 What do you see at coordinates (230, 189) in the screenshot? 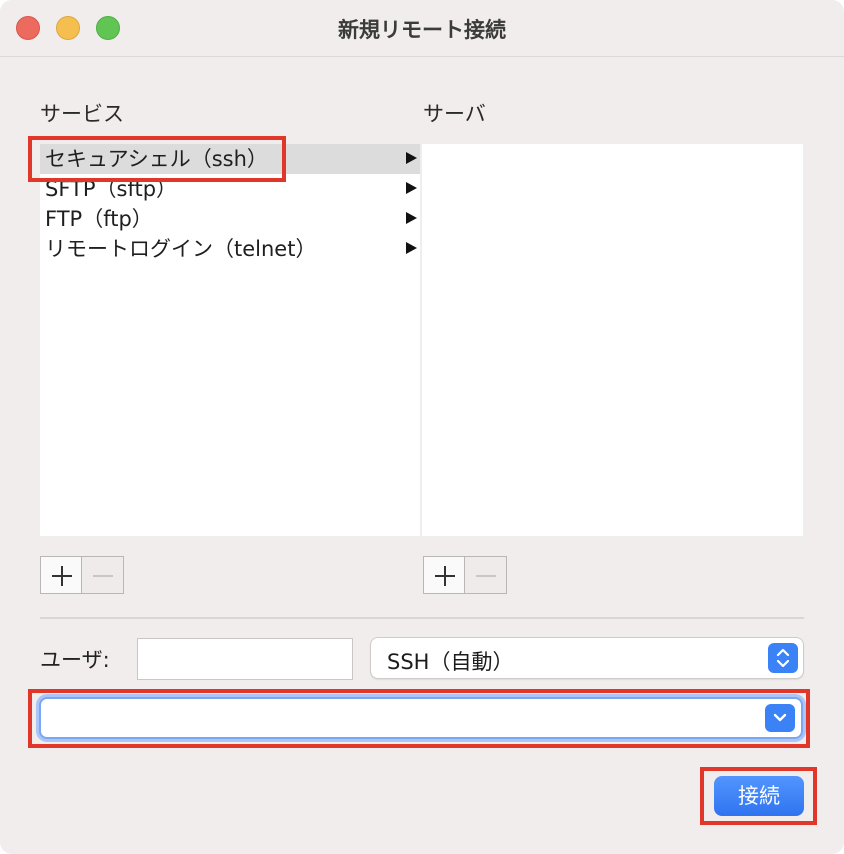
I see `service-item-sftp: SFTP（sftp）` at bounding box center [230, 189].